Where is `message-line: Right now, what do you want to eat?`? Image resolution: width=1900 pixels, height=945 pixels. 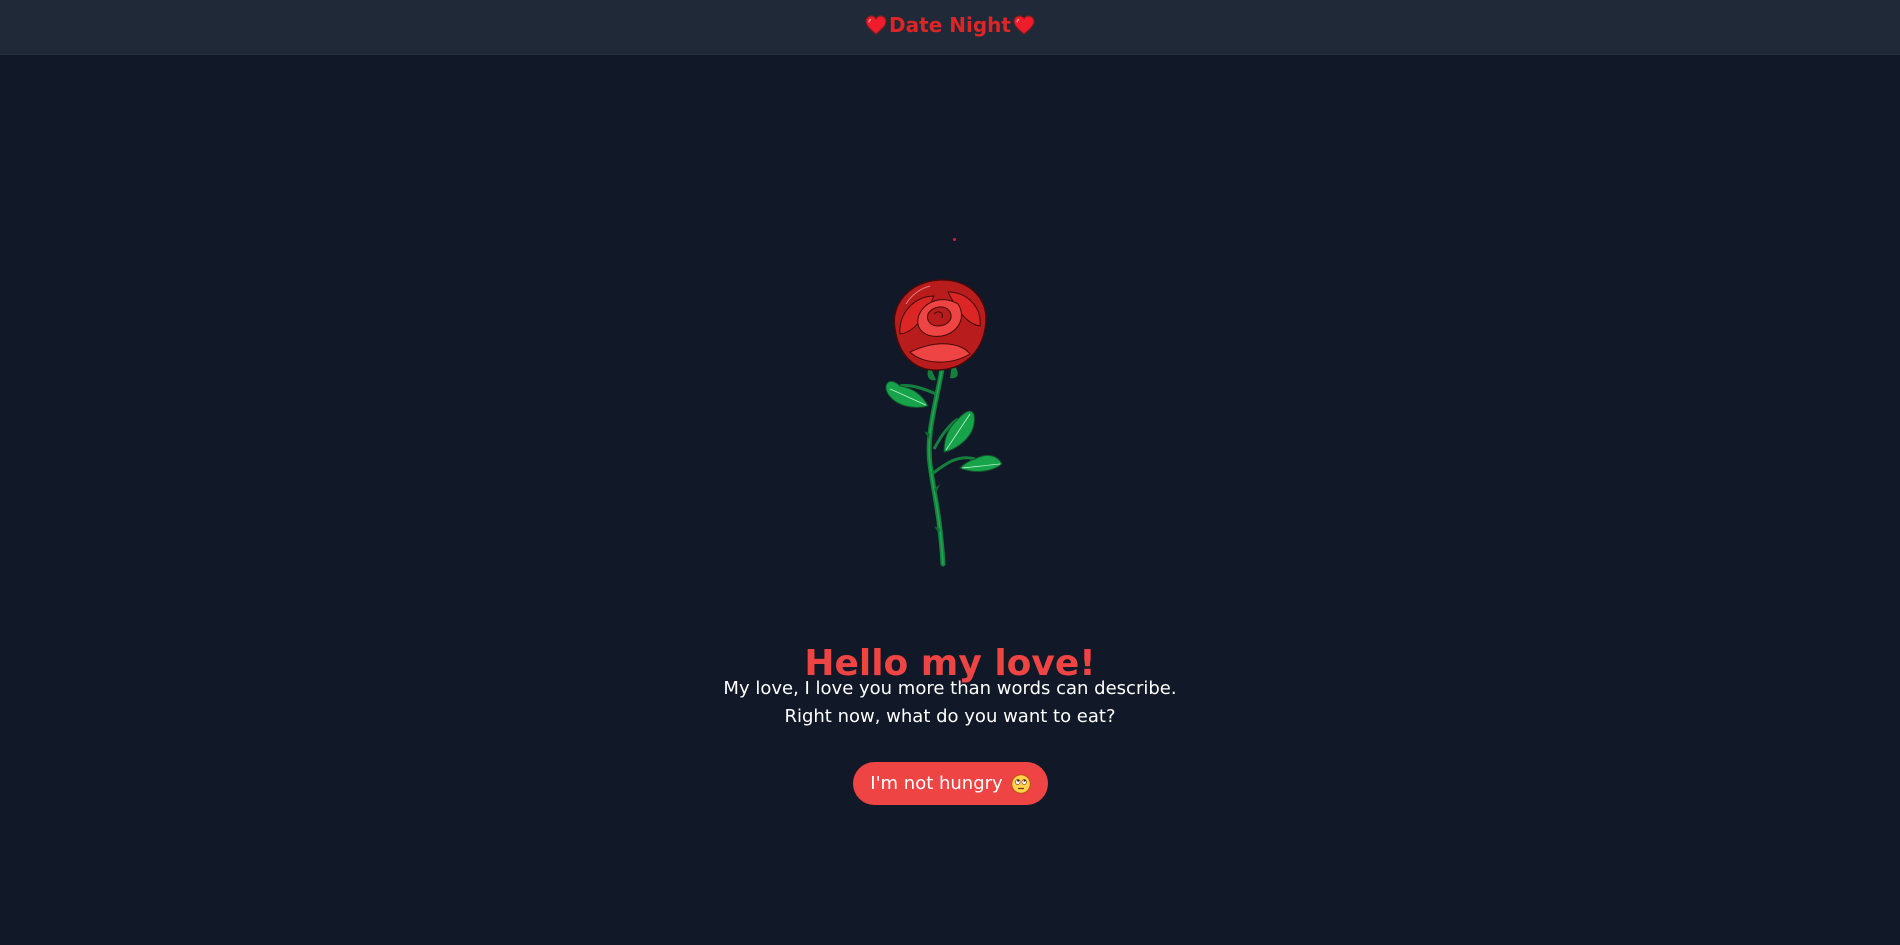 message-line: Right now, what do you want to eat? is located at coordinates (950, 716).